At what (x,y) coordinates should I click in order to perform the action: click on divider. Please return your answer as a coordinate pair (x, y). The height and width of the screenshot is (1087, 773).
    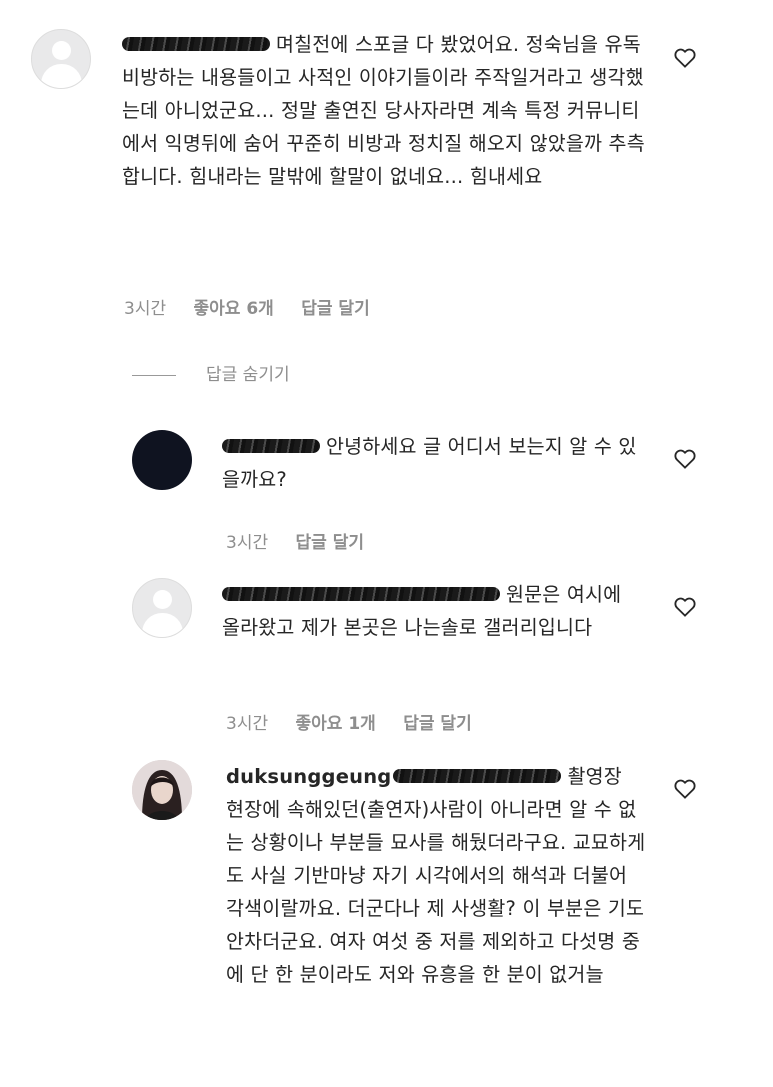
    Looking at the image, I should click on (154, 375).